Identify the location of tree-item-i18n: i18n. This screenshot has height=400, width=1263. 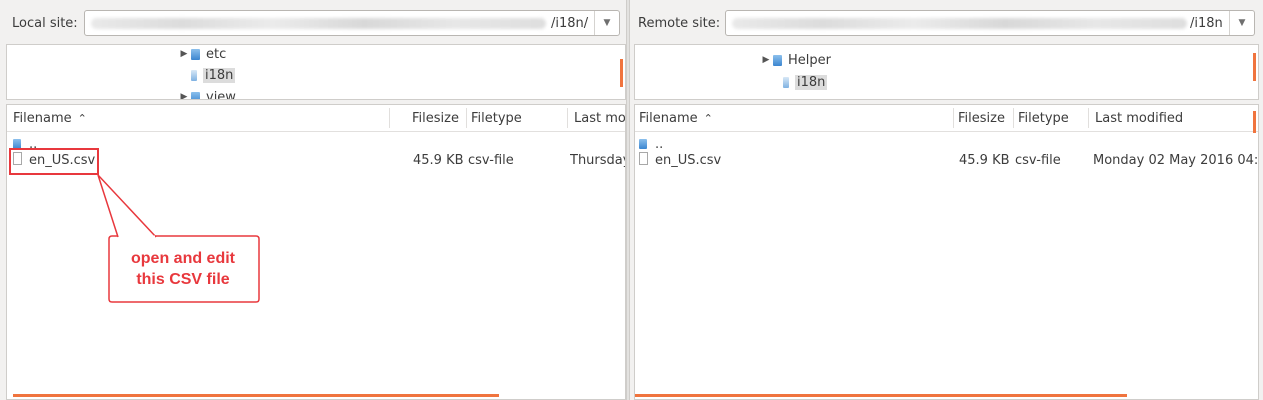
(805, 82).